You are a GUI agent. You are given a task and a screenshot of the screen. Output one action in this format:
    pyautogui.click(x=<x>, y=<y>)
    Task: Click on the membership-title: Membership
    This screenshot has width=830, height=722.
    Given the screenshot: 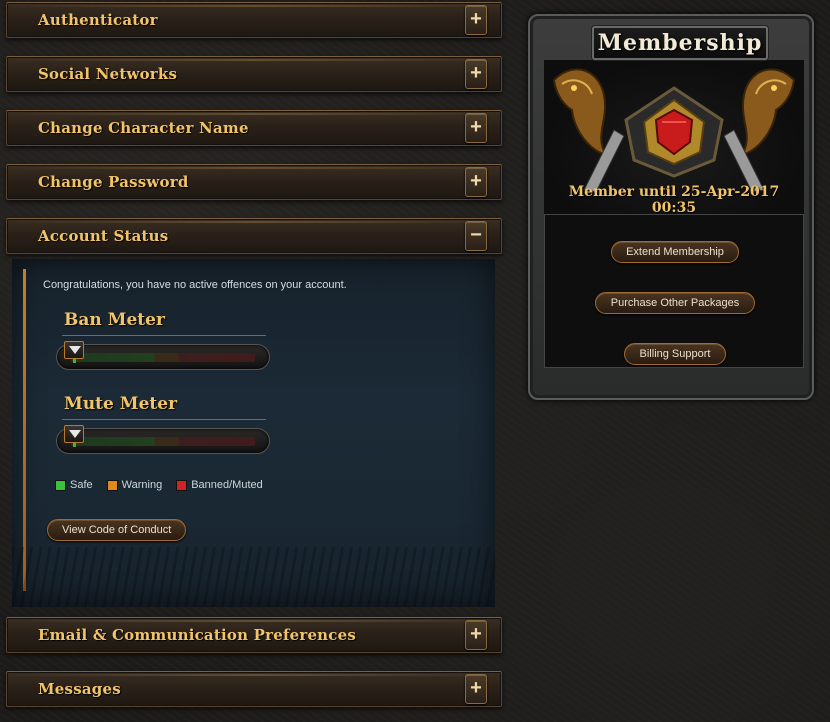 What is the action you would take?
    pyautogui.click(x=680, y=43)
    